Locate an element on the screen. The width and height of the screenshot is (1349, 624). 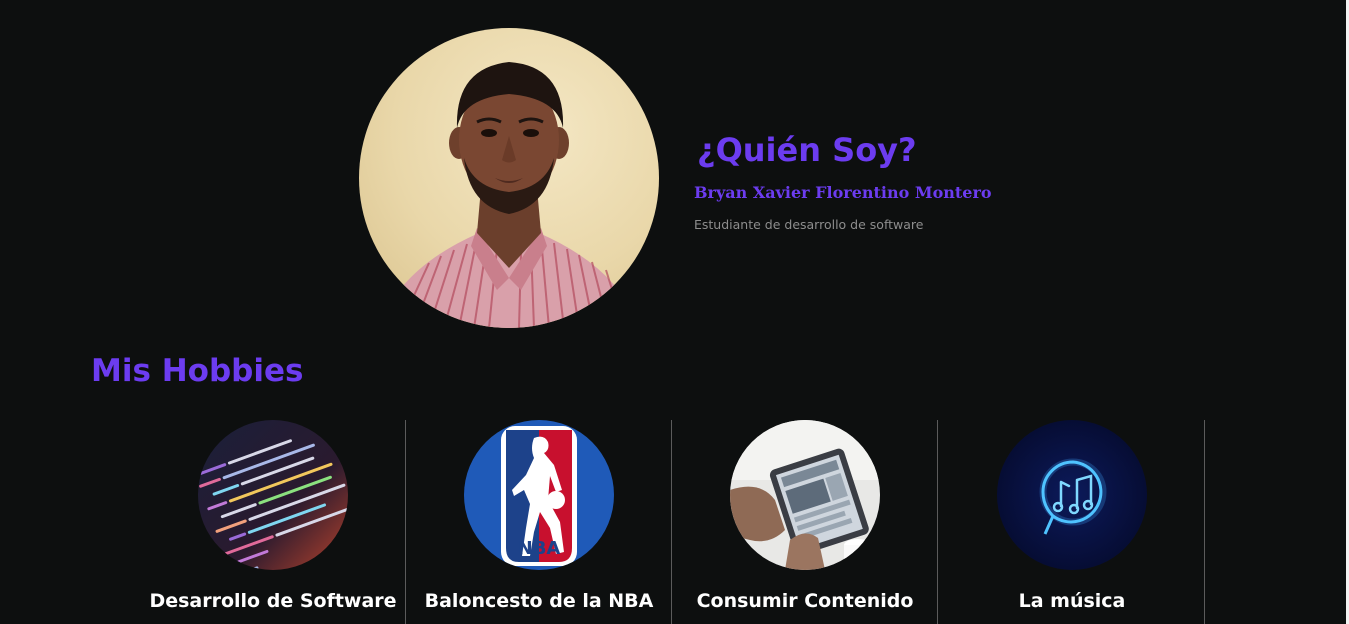
tablet-image is located at coordinates (805, 495).